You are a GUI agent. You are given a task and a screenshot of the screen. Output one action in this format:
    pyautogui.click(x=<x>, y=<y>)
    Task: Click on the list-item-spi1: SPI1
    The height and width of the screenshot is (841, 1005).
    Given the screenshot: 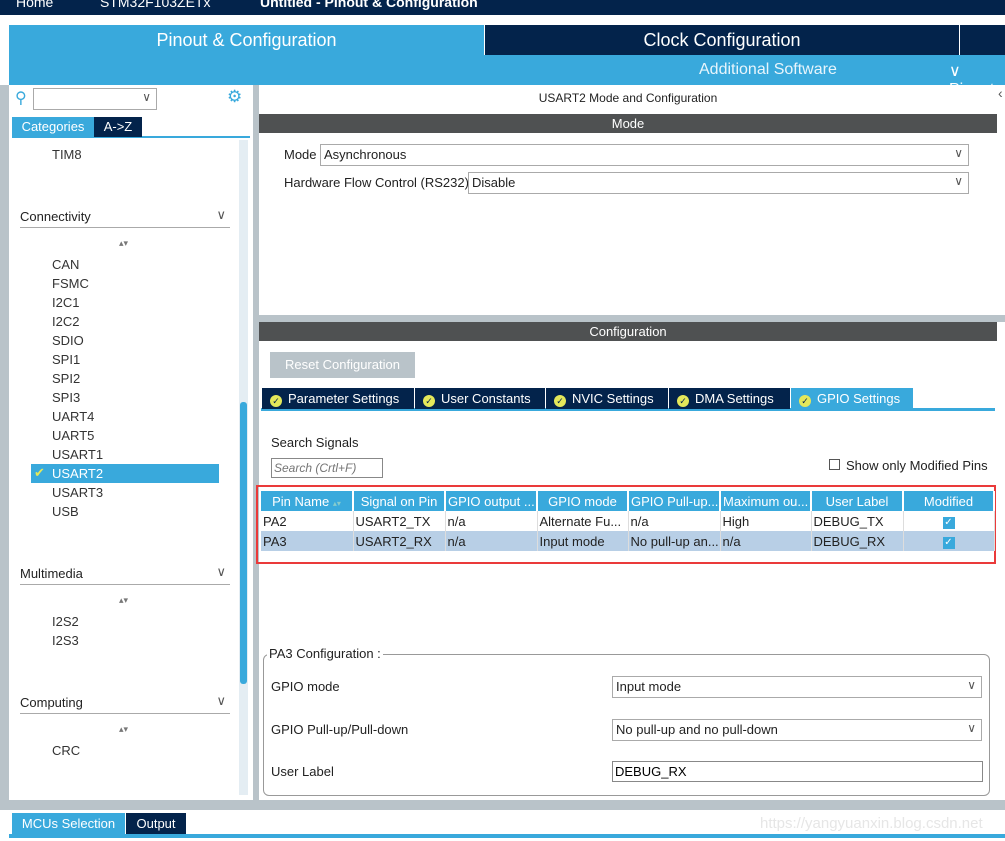 What is the action you would take?
    pyautogui.click(x=125, y=359)
    